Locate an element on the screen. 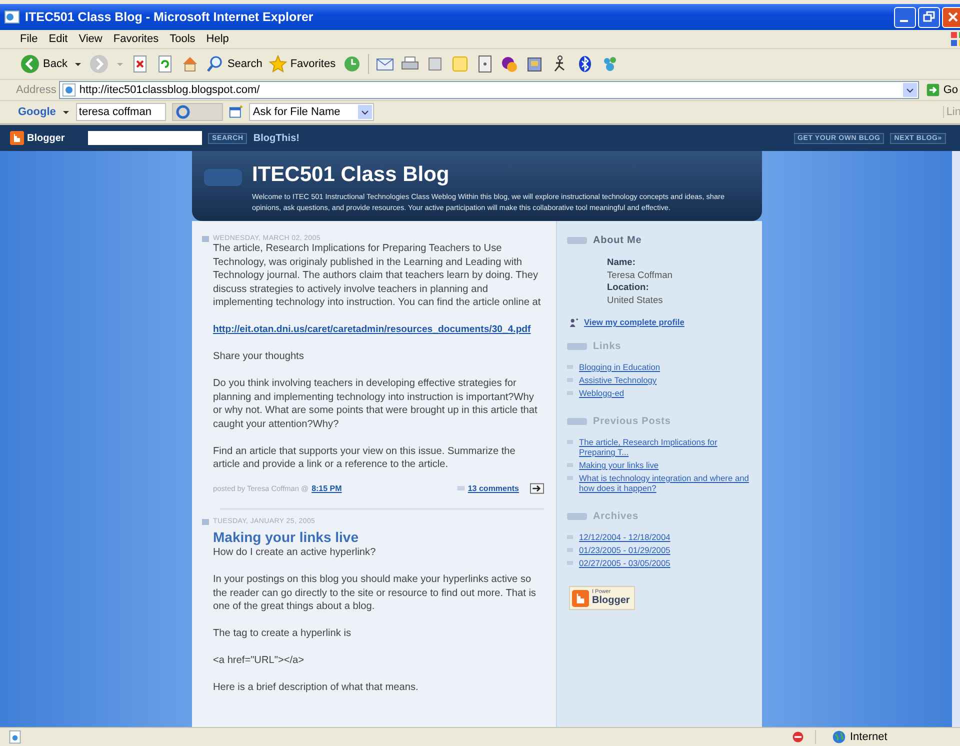  browser-page-icon is located at coordinates (12, 17).